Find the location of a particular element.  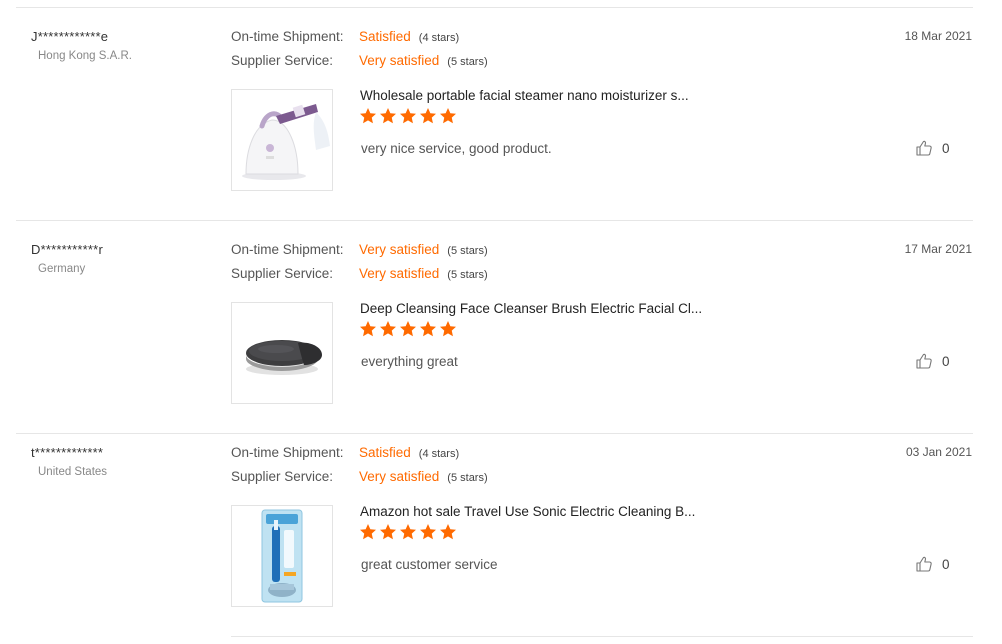

face-cleanser-brush-image is located at coordinates (282, 353).